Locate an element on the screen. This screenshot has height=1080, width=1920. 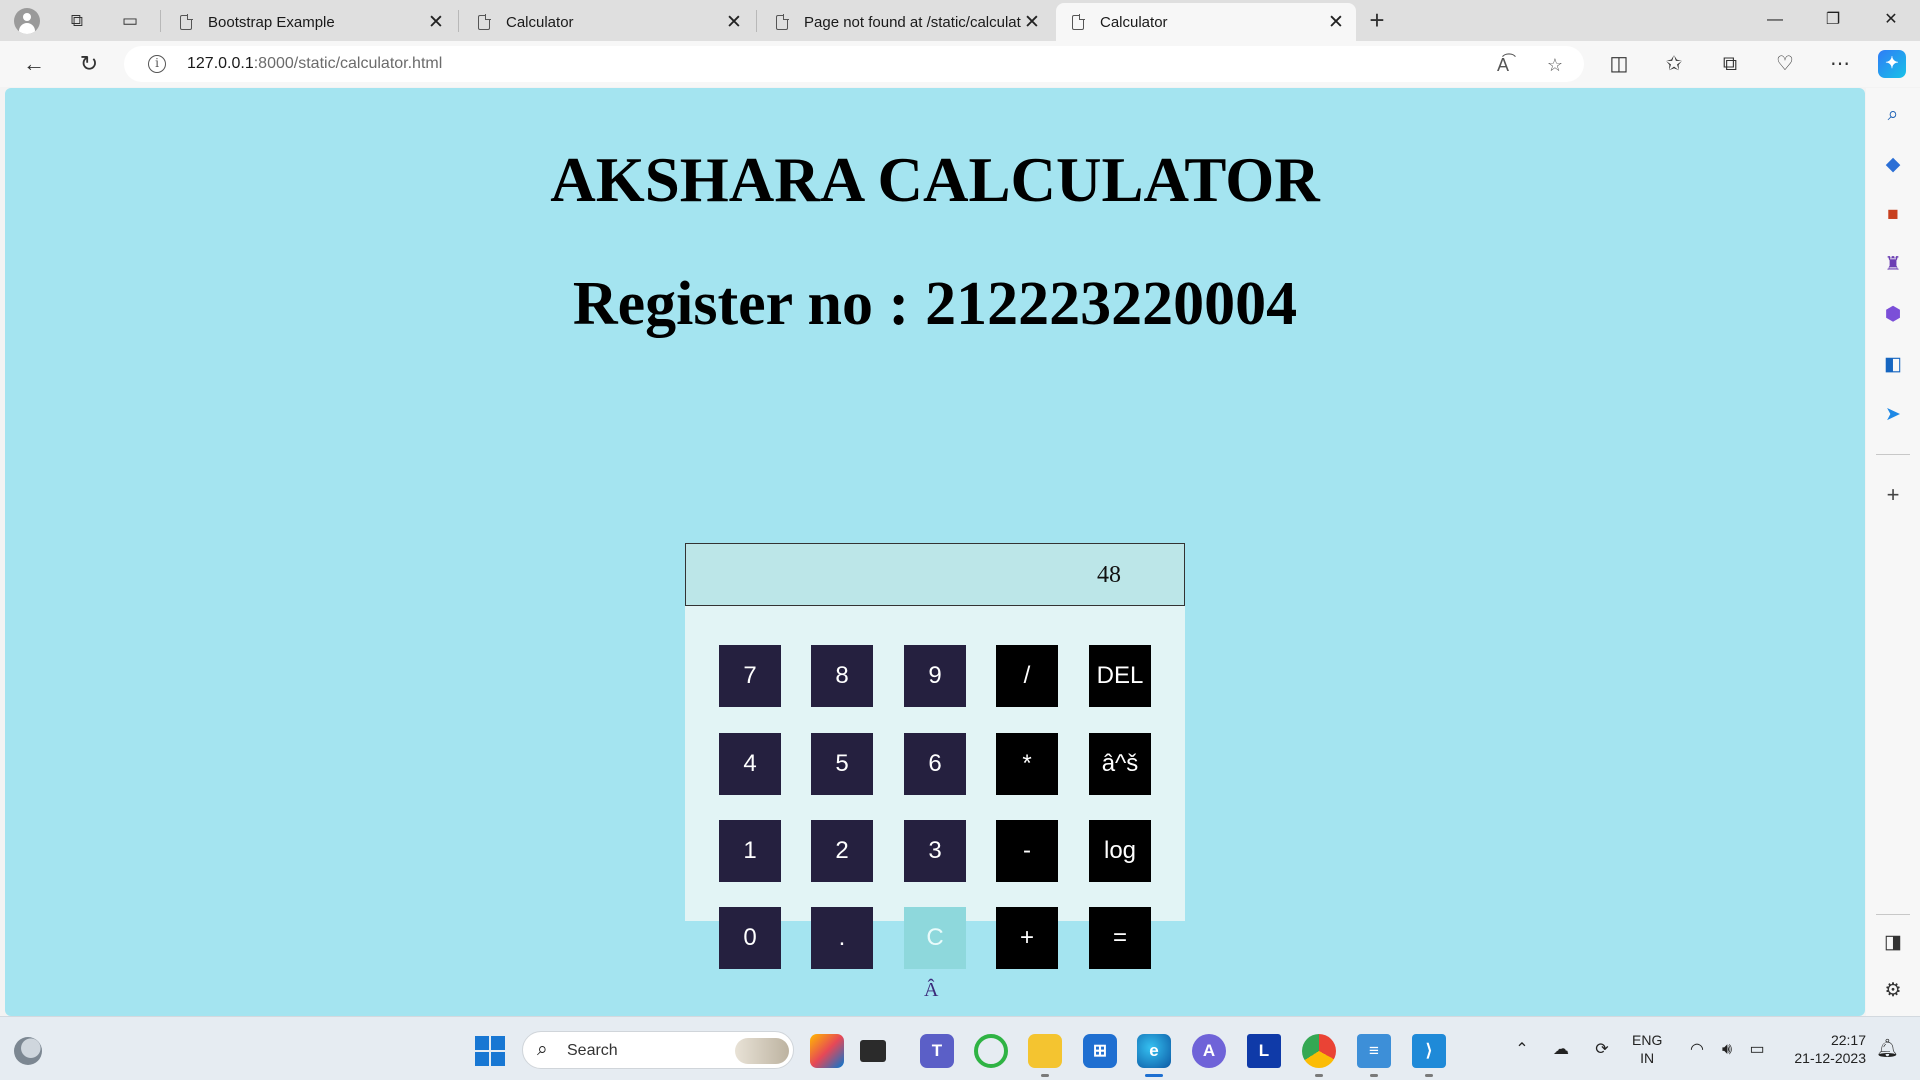
outlook-icon: ◧ is located at coordinates (1893, 365).